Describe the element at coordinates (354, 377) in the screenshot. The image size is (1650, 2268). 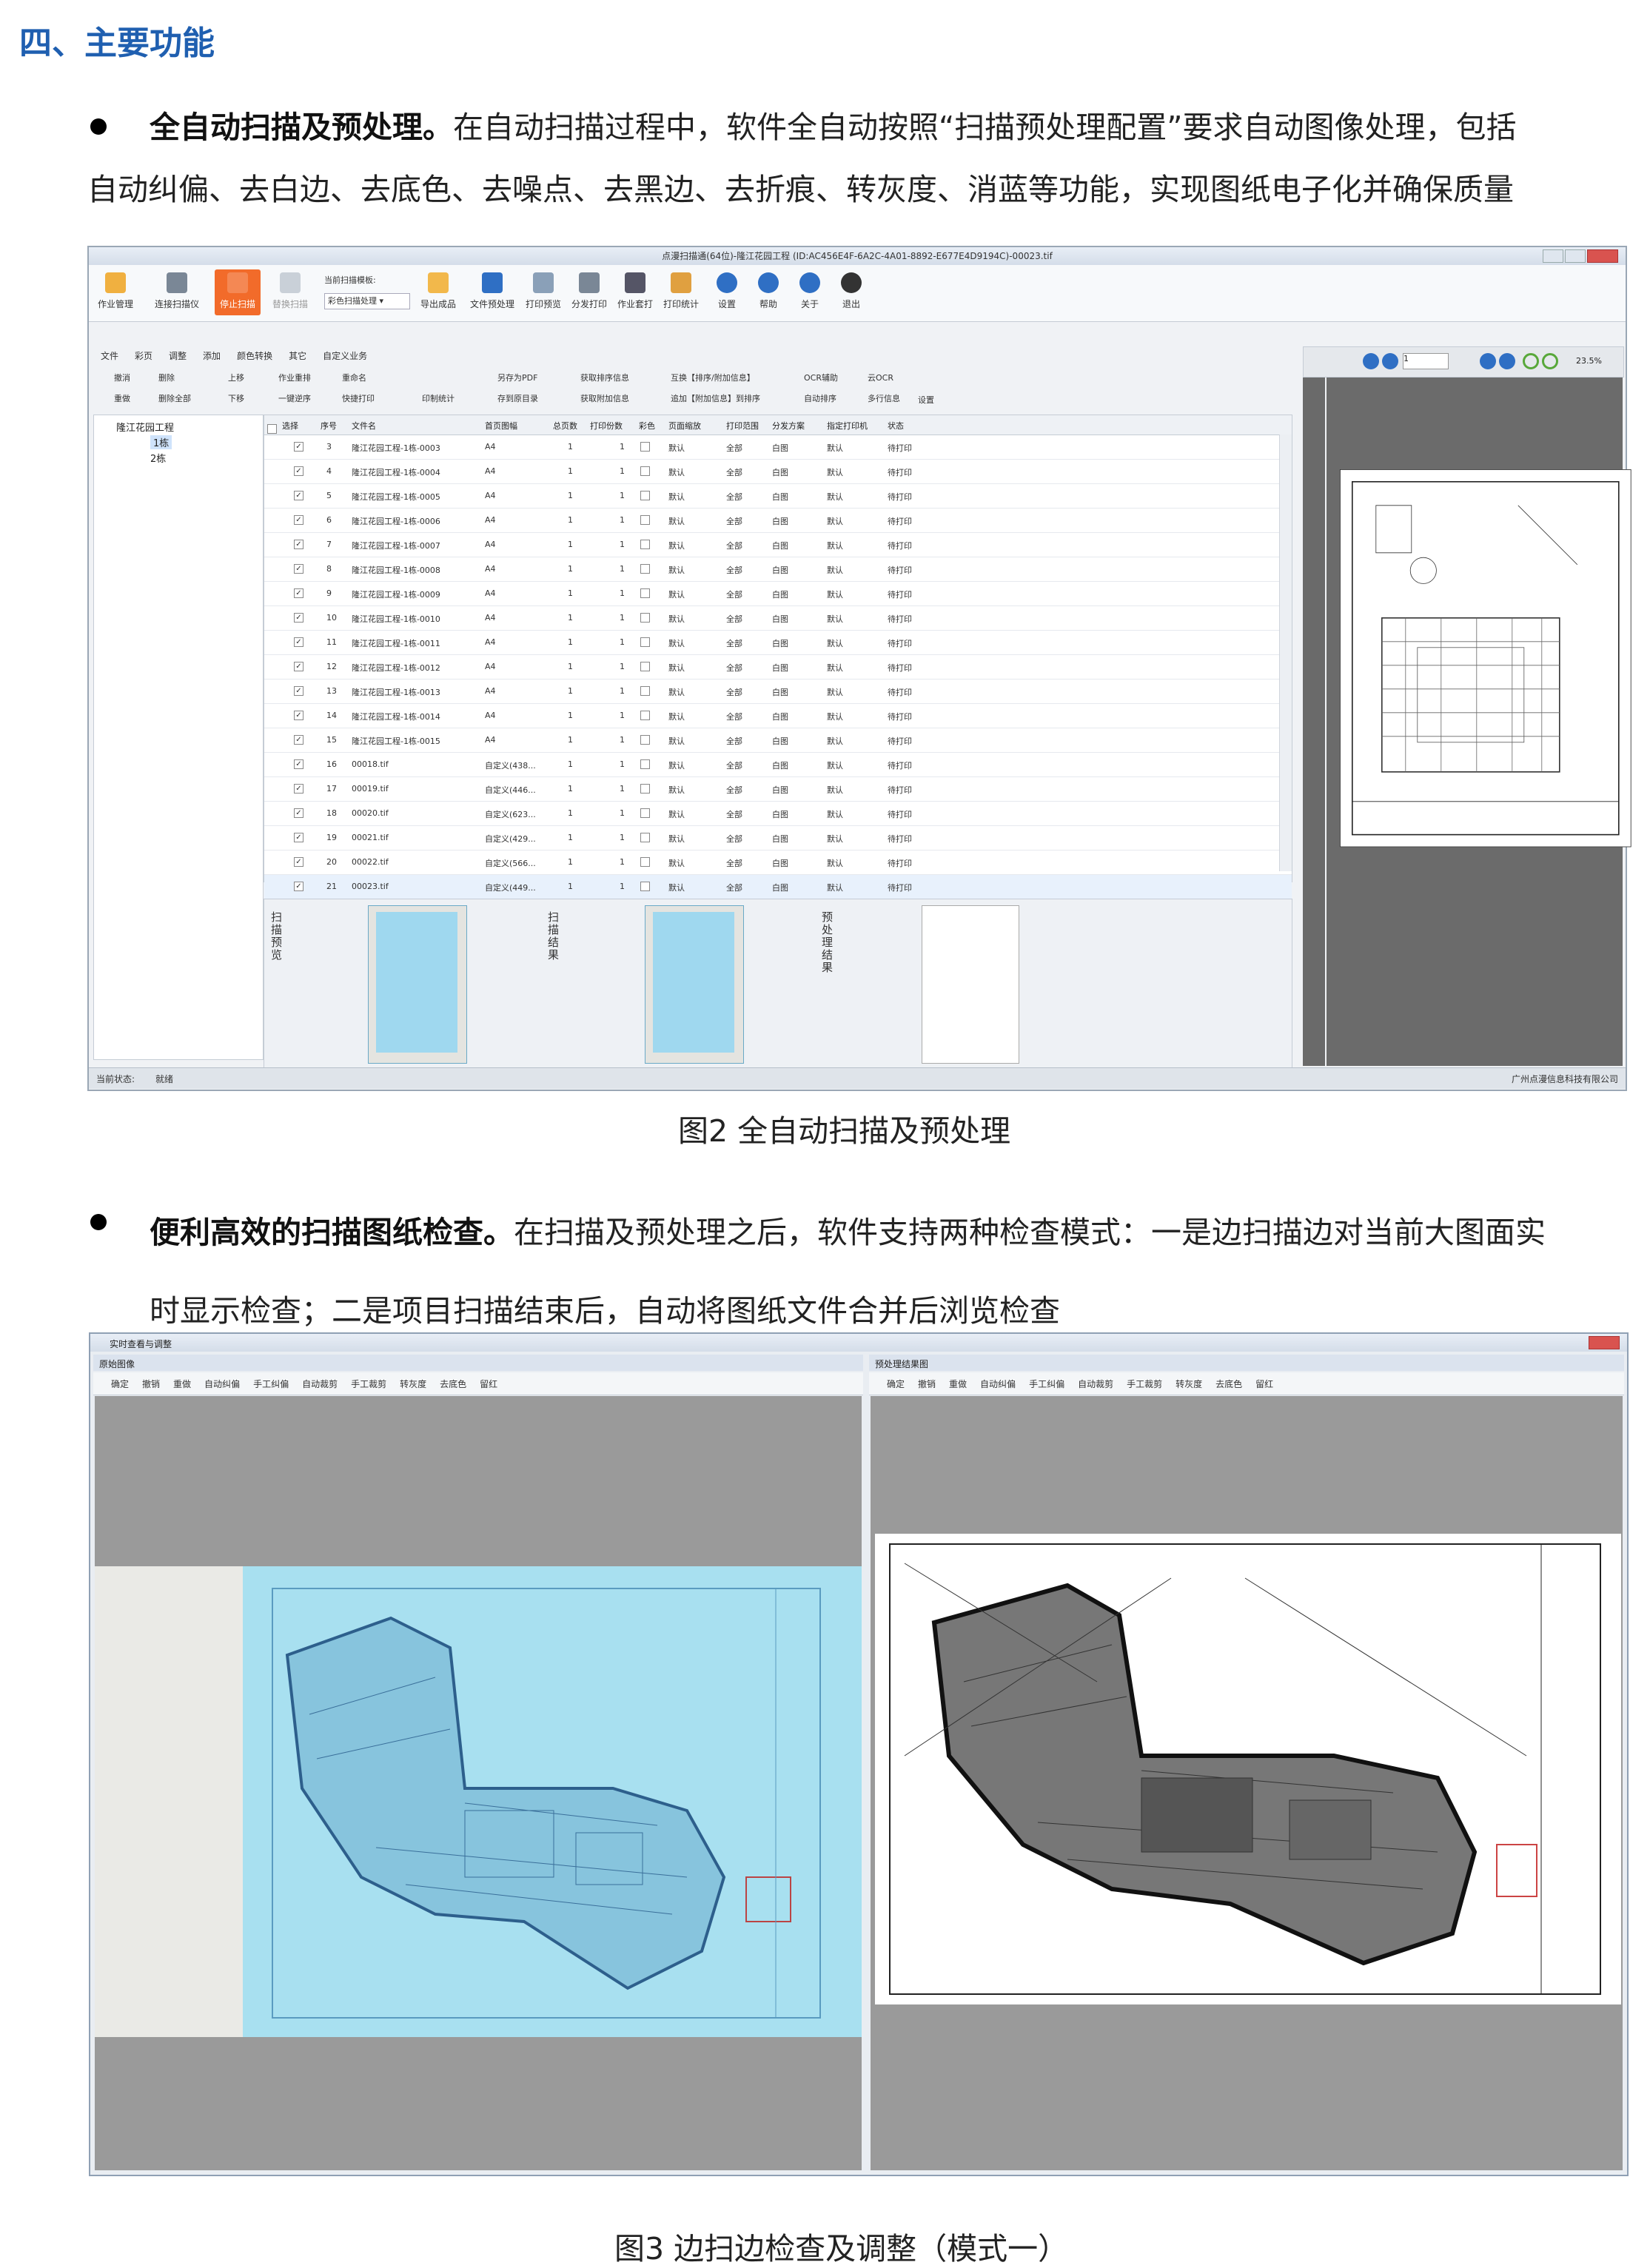
I see `rename-button: 重命名` at that location.